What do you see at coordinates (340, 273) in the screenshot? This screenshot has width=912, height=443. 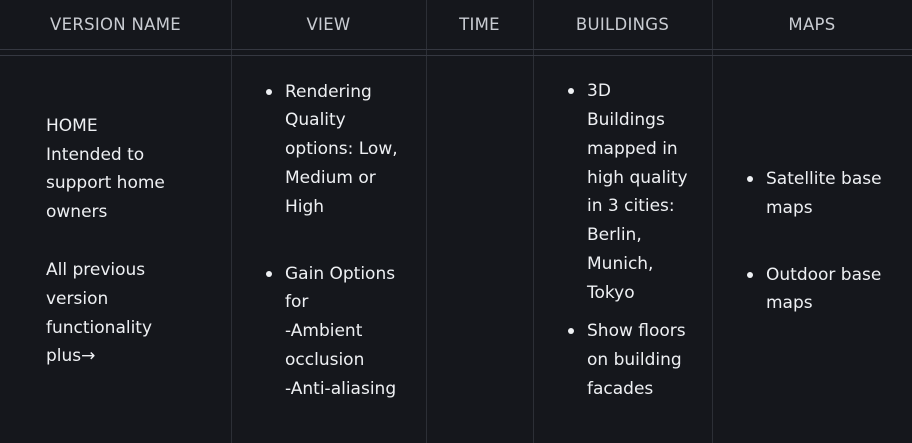 I see `feature-line: Gain Options` at bounding box center [340, 273].